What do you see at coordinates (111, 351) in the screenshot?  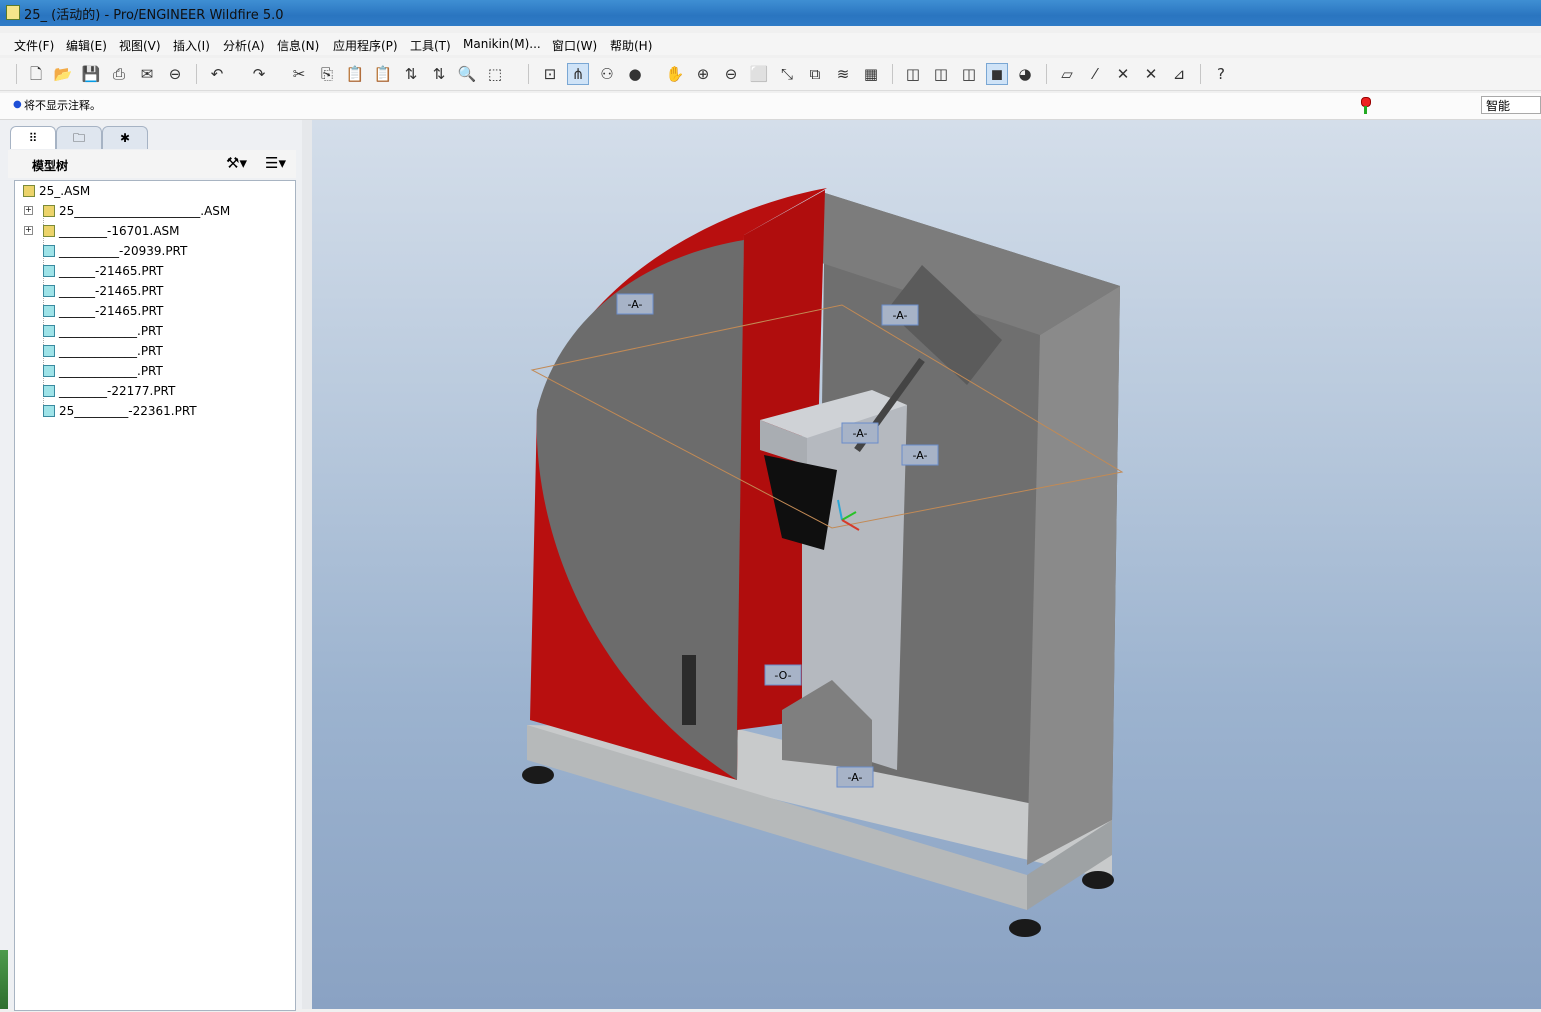 I see `tree-node-label: _____________.PRT` at bounding box center [111, 351].